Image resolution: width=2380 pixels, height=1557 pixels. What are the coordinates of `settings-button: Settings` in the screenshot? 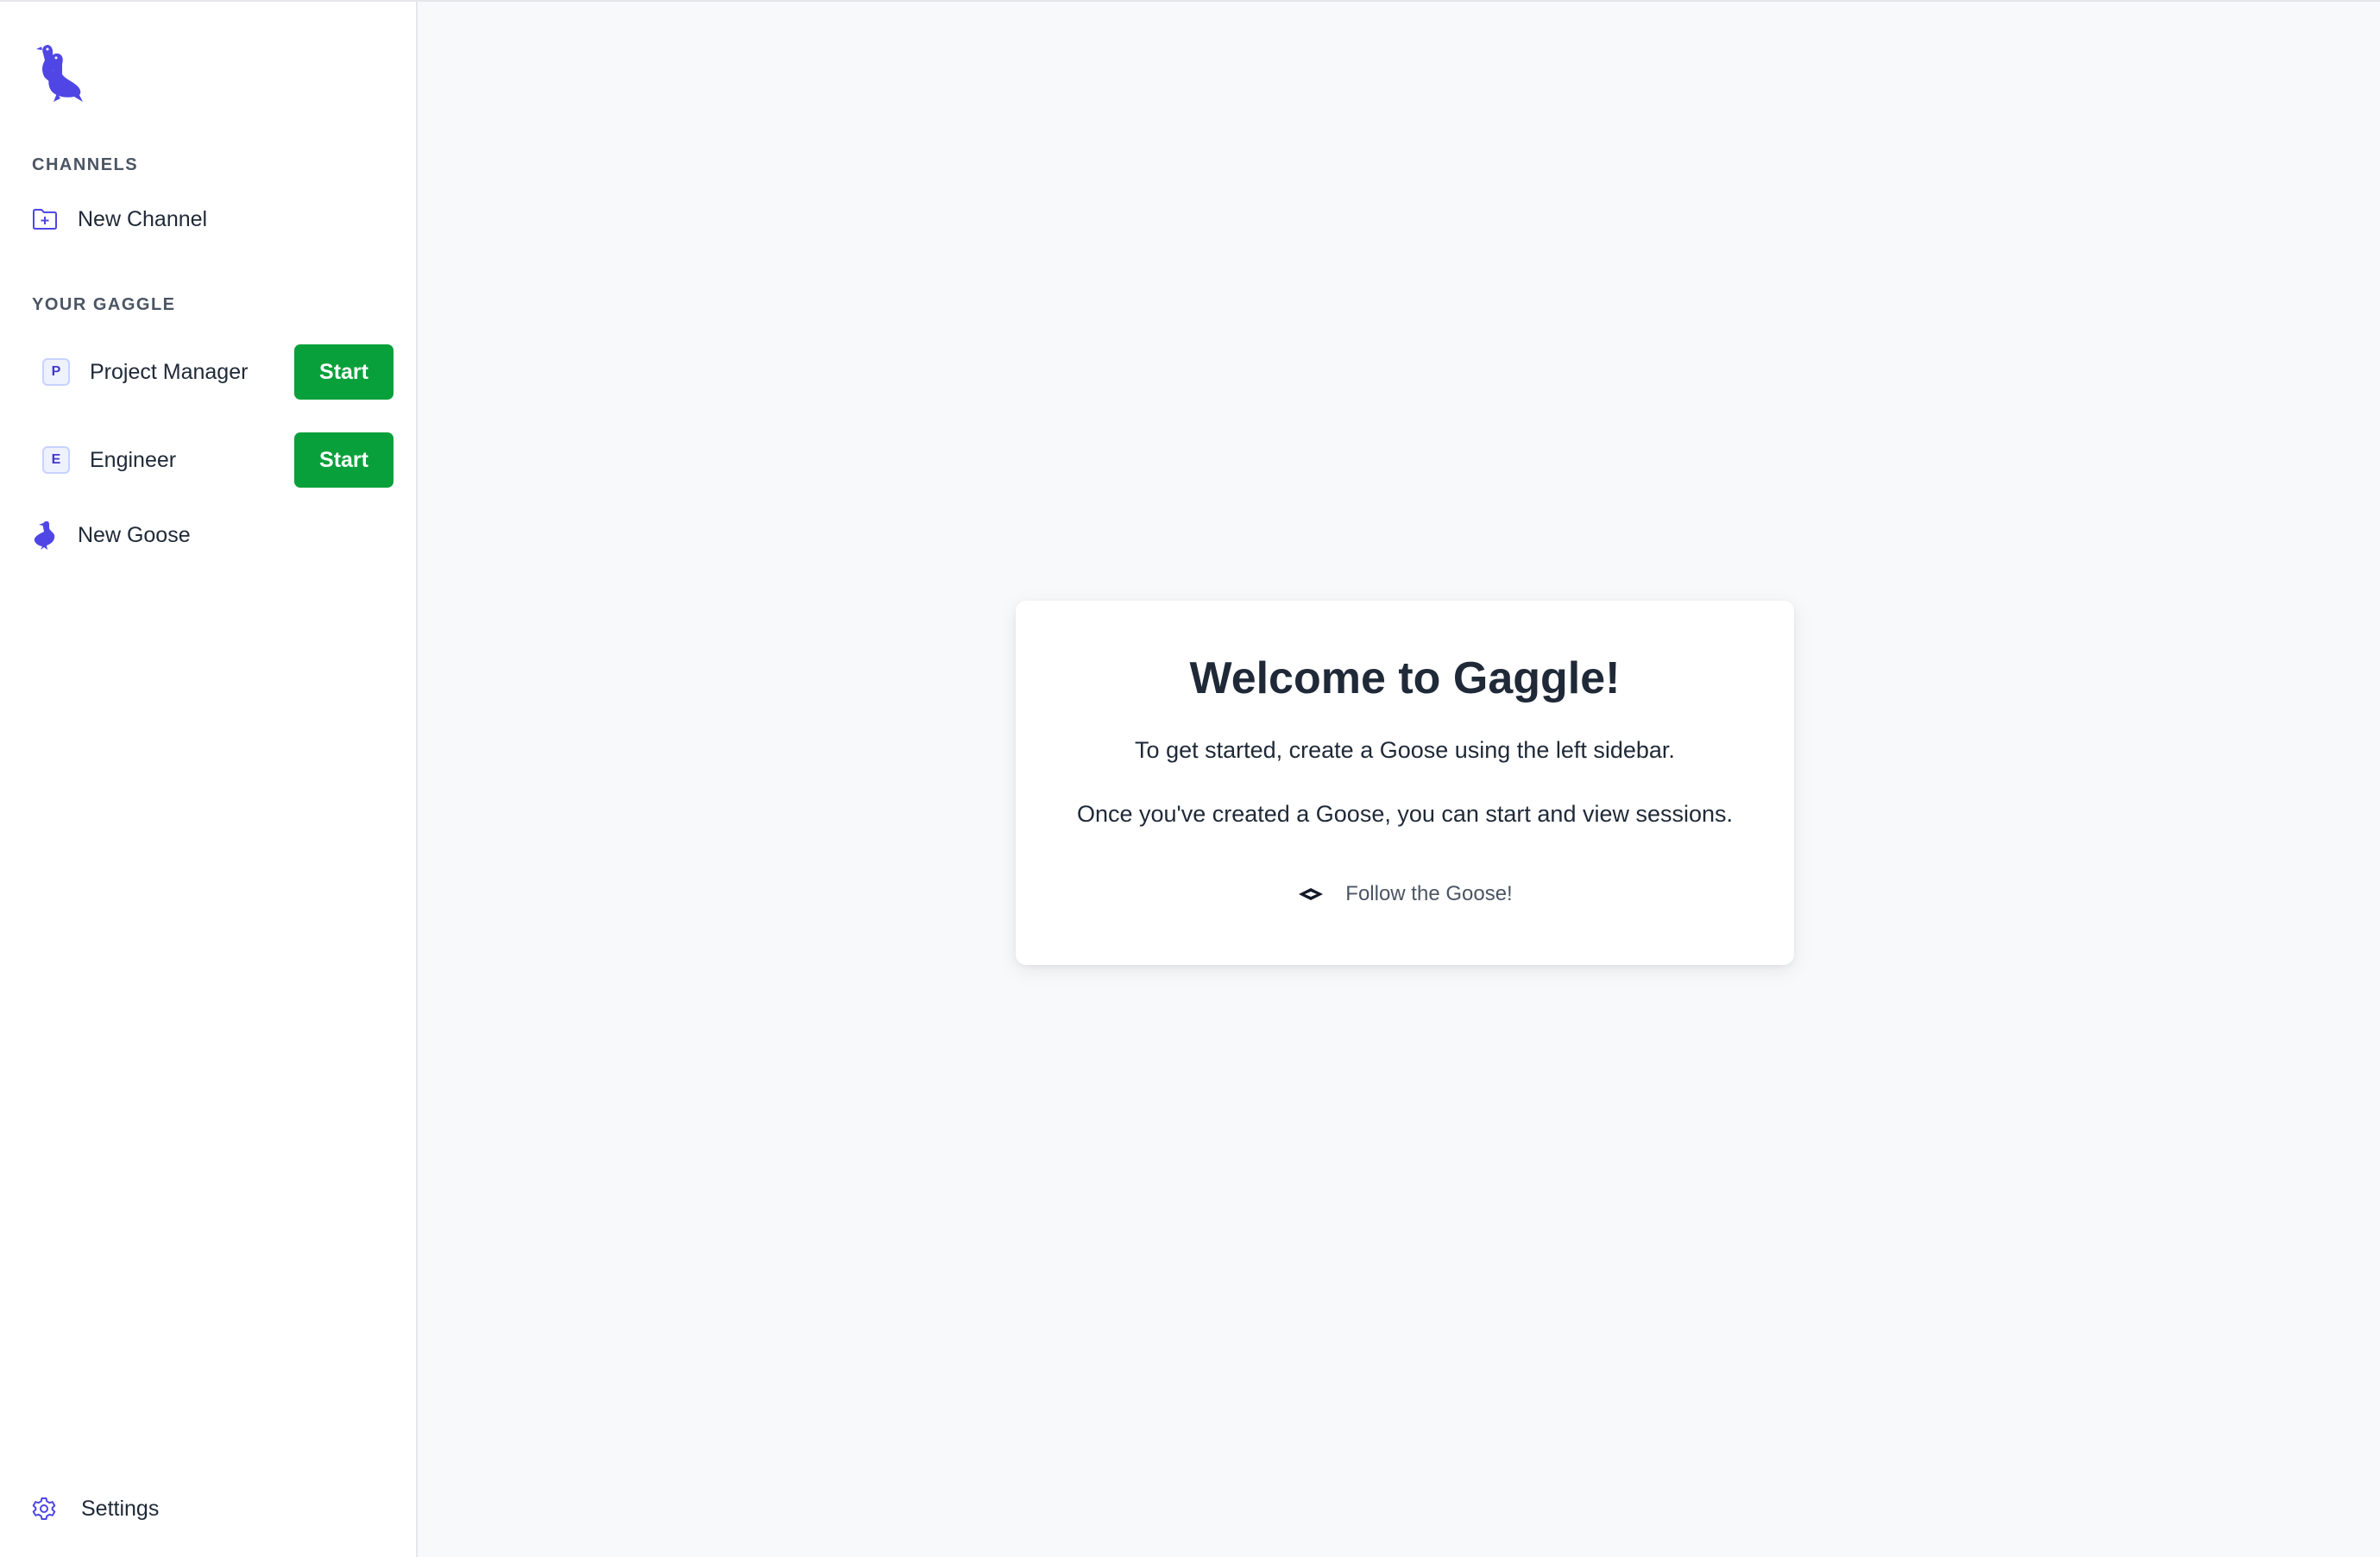 It's located at (95, 1508).